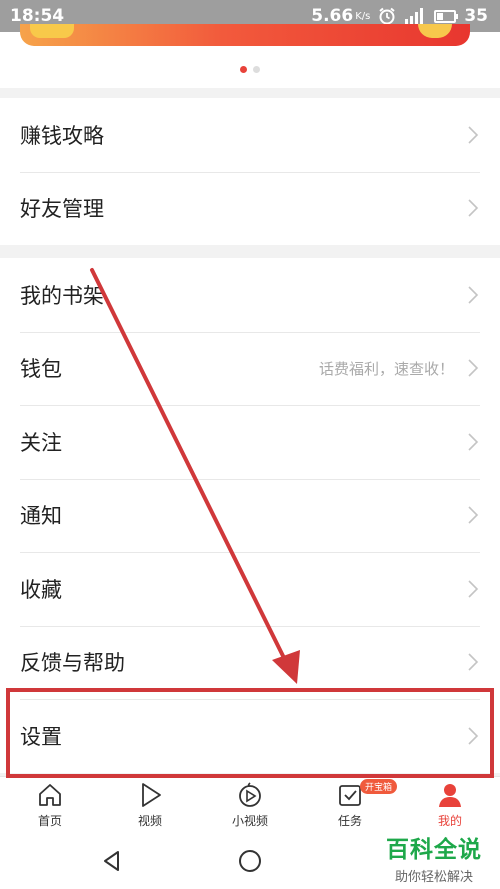  I want to click on banner-pagination, so click(250, 69).